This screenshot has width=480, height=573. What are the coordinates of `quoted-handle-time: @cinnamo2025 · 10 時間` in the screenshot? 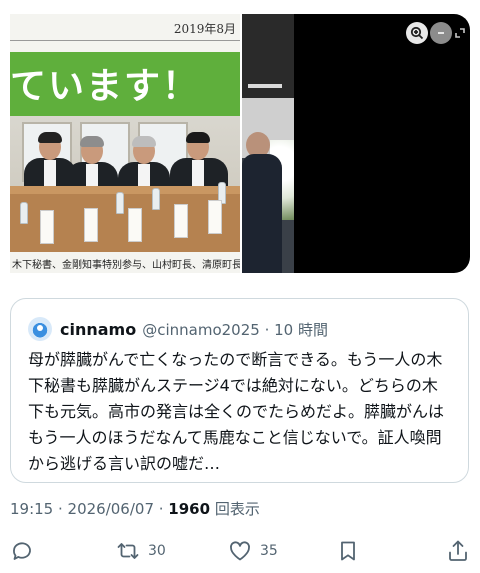 It's located at (235, 329).